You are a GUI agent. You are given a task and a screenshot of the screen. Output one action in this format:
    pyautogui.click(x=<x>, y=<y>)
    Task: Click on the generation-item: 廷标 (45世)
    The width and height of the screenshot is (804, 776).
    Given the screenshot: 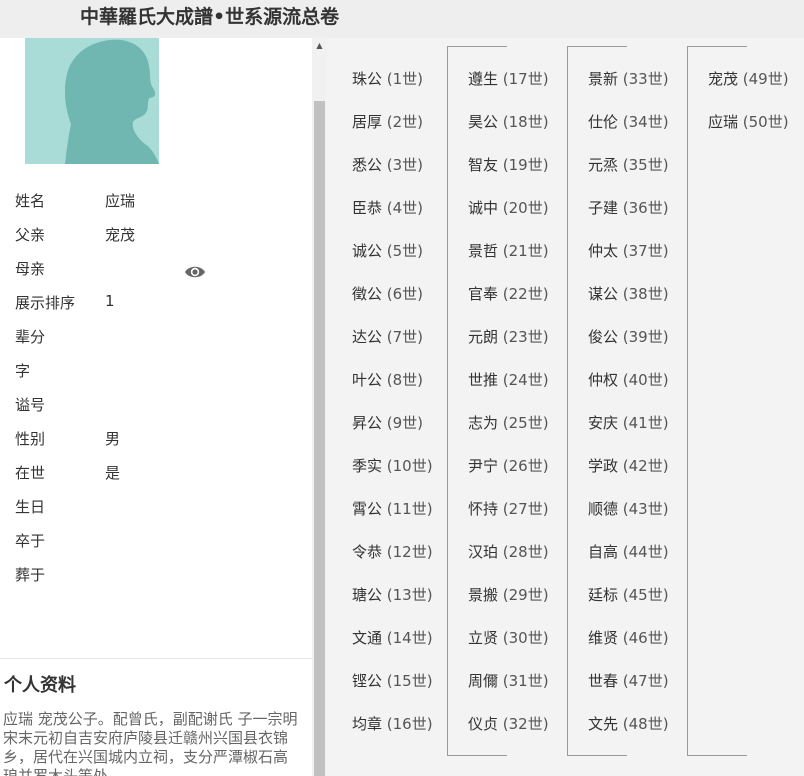 What is the action you would take?
    pyautogui.click(x=628, y=595)
    